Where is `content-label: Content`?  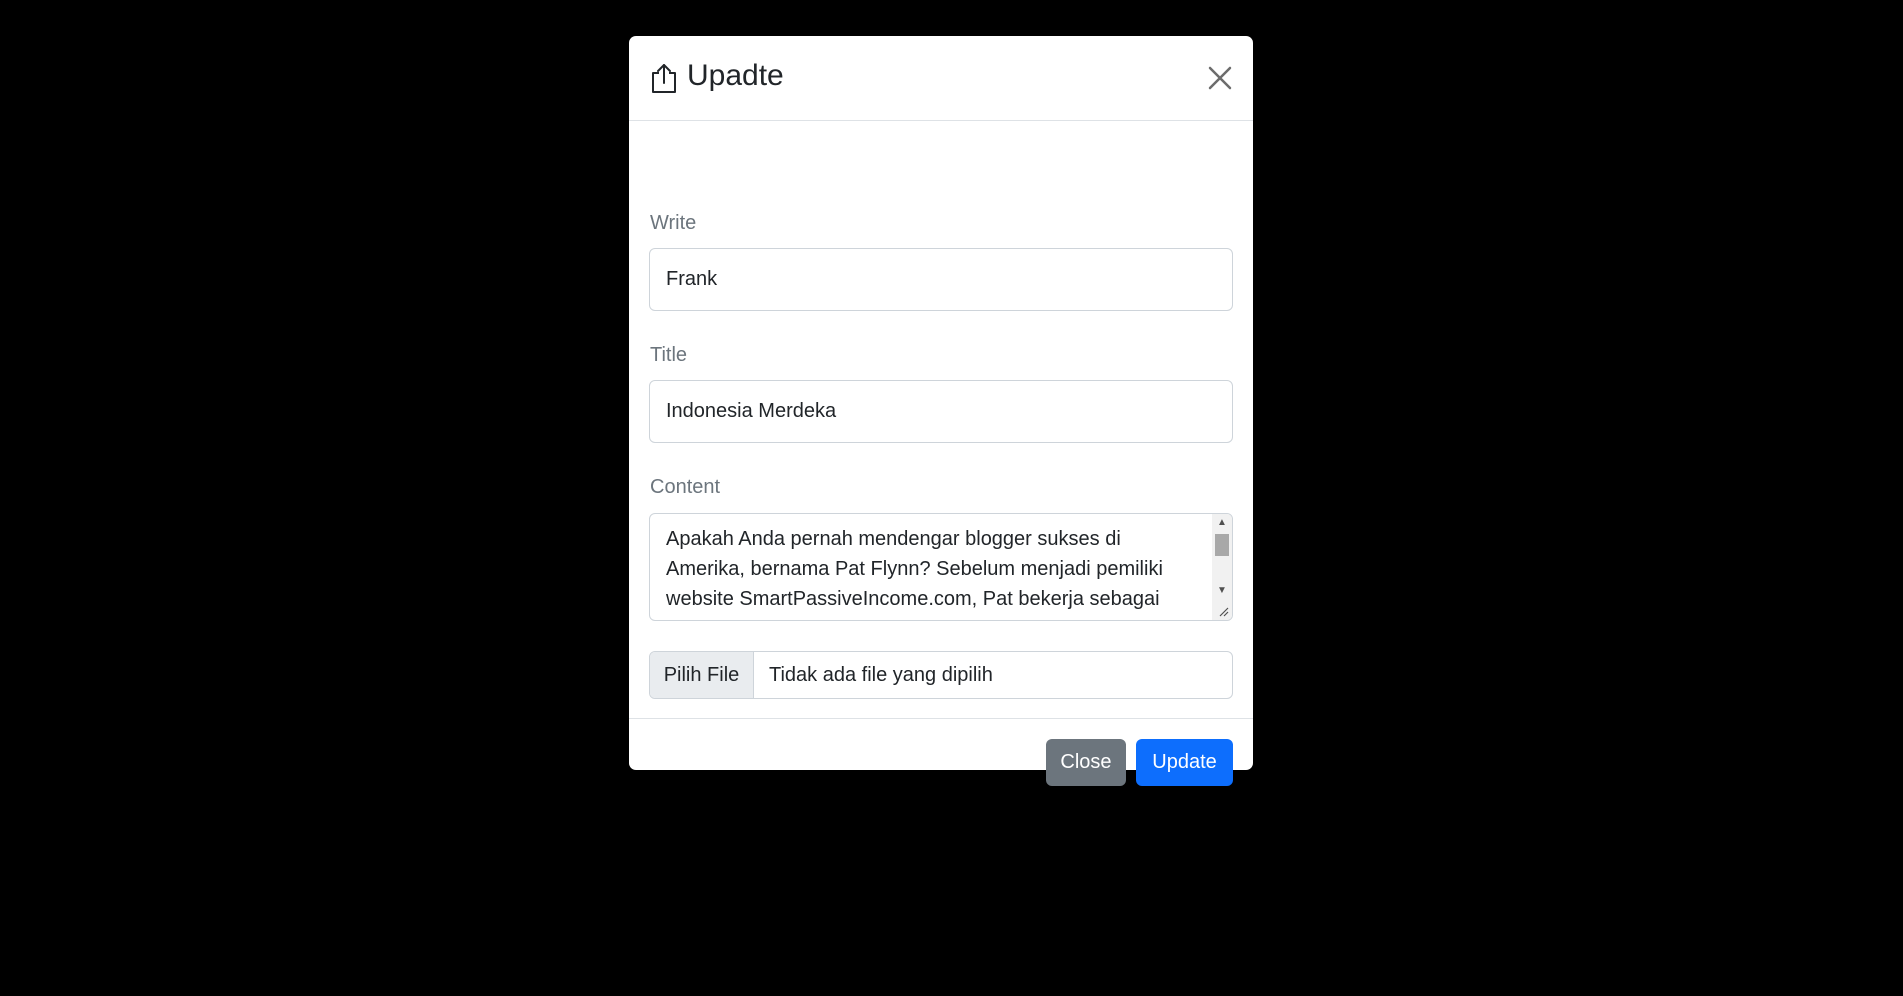 content-label: Content is located at coordinates (685, 487).